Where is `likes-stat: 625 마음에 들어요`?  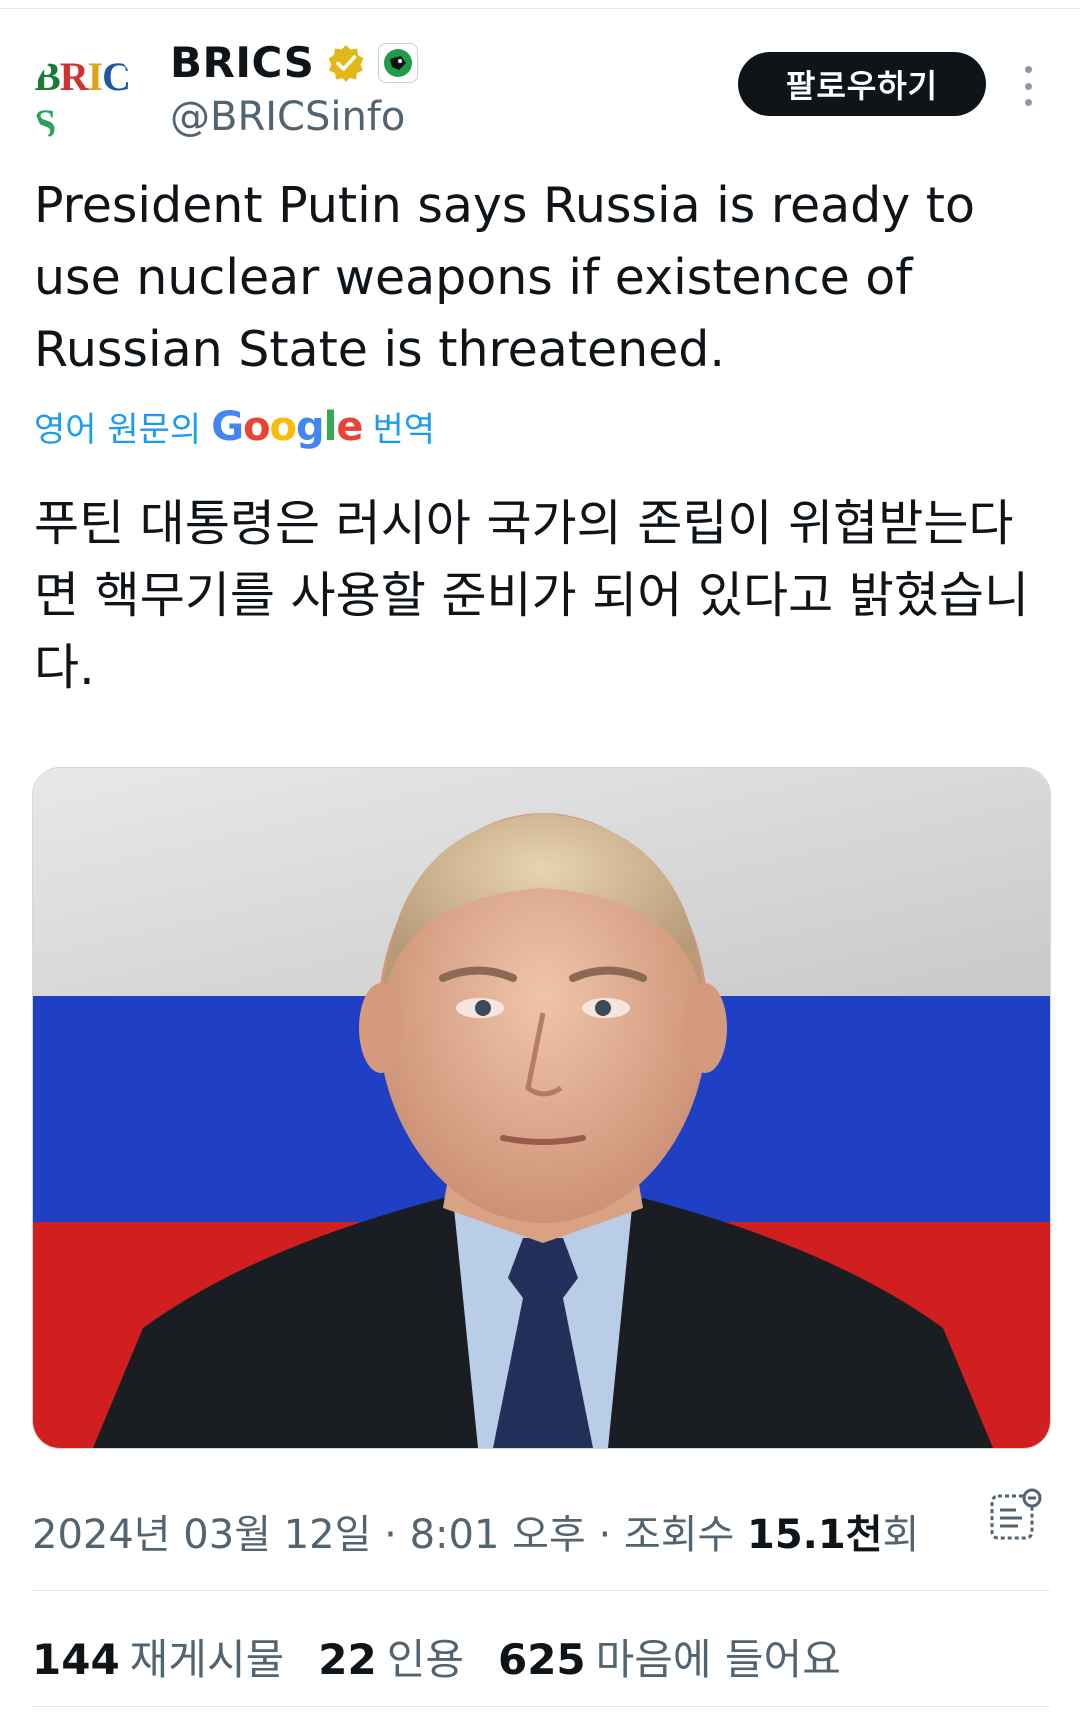 likes-stat: 625 마음에 들어요 is located at coordinates (669, 1656).